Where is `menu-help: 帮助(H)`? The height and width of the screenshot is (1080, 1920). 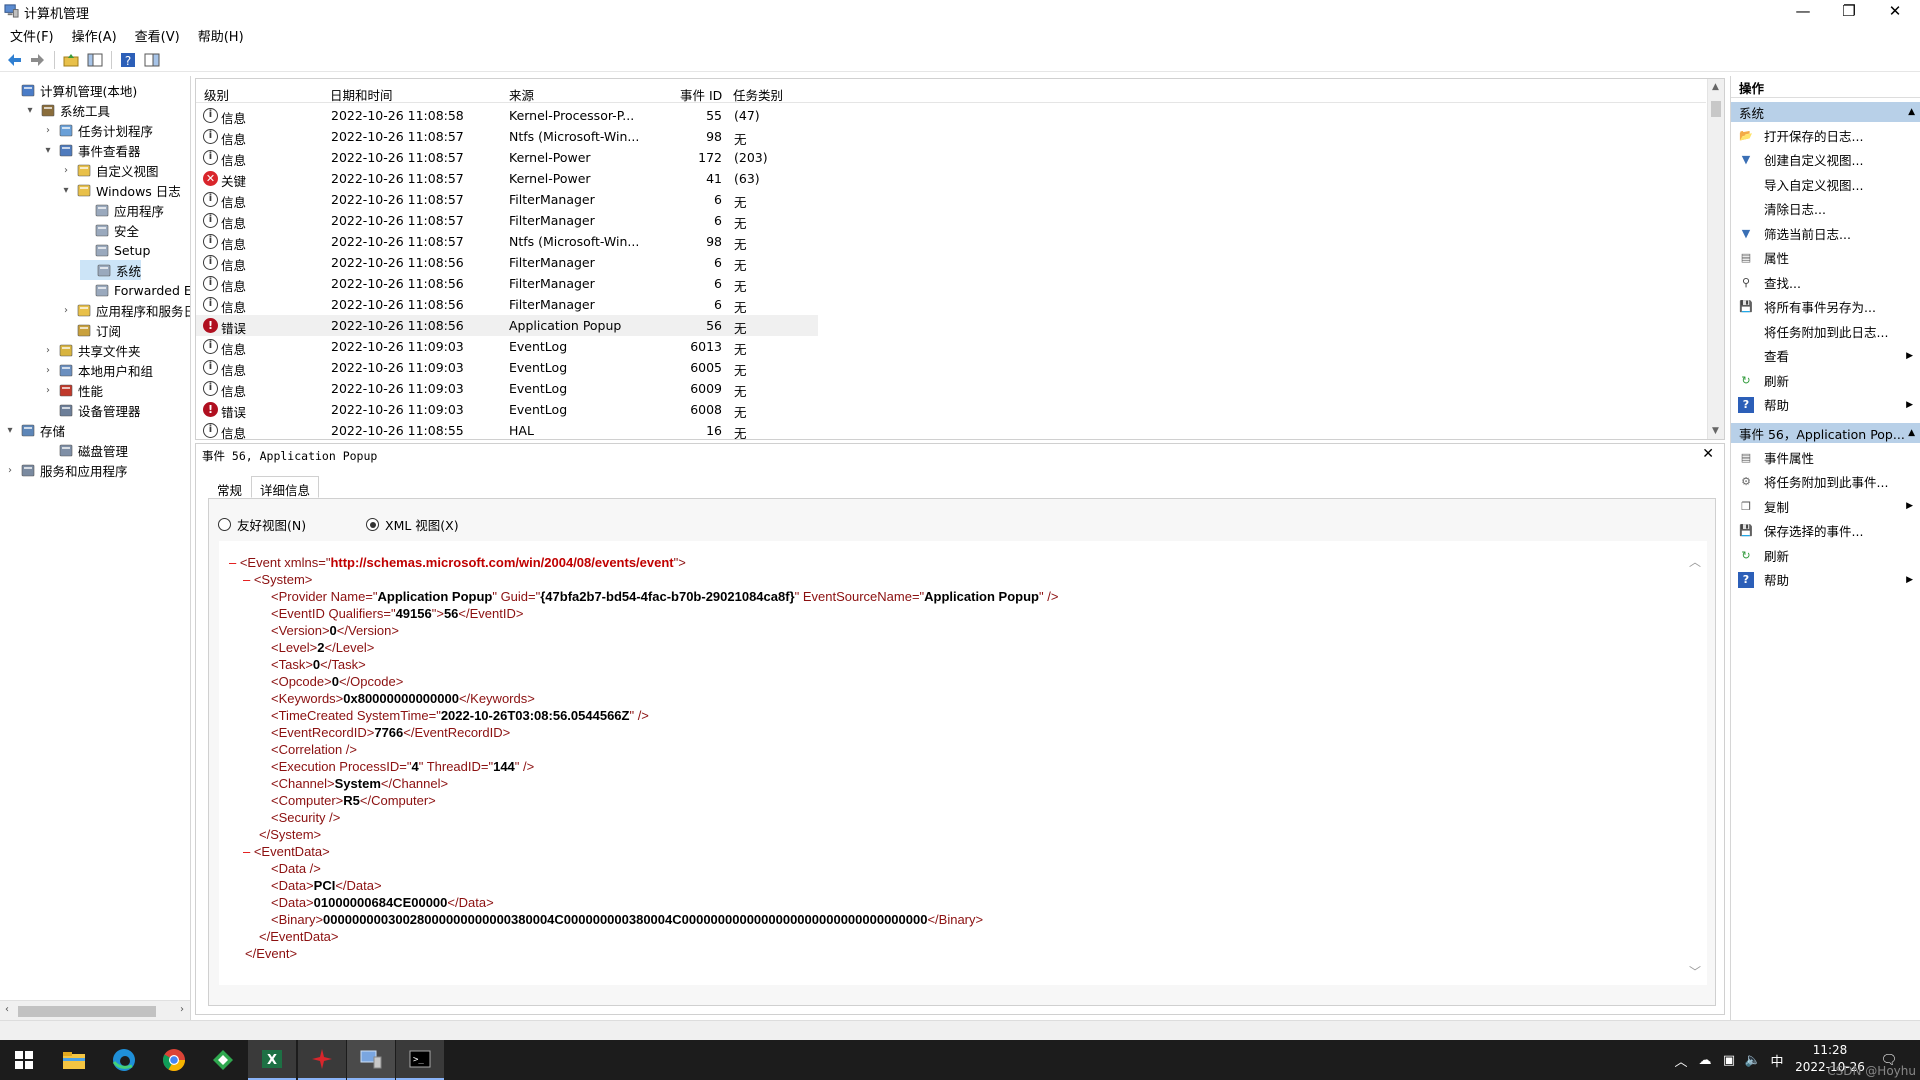
menu-help: 帮助(H) is located at coordinates (220, 34).